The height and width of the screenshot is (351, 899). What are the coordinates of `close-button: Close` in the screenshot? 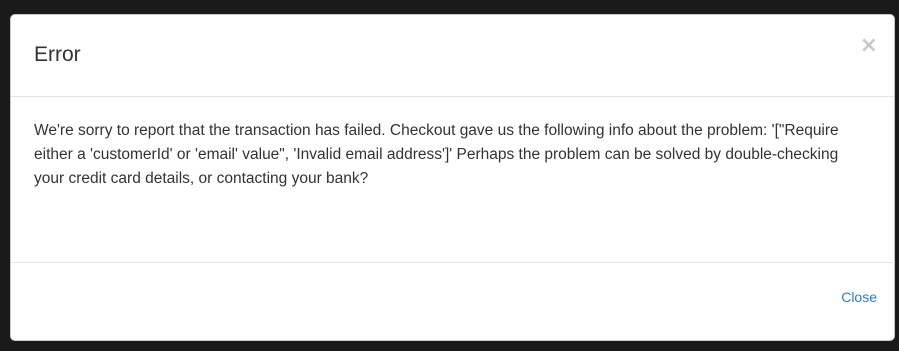 It's located at (859, 297).